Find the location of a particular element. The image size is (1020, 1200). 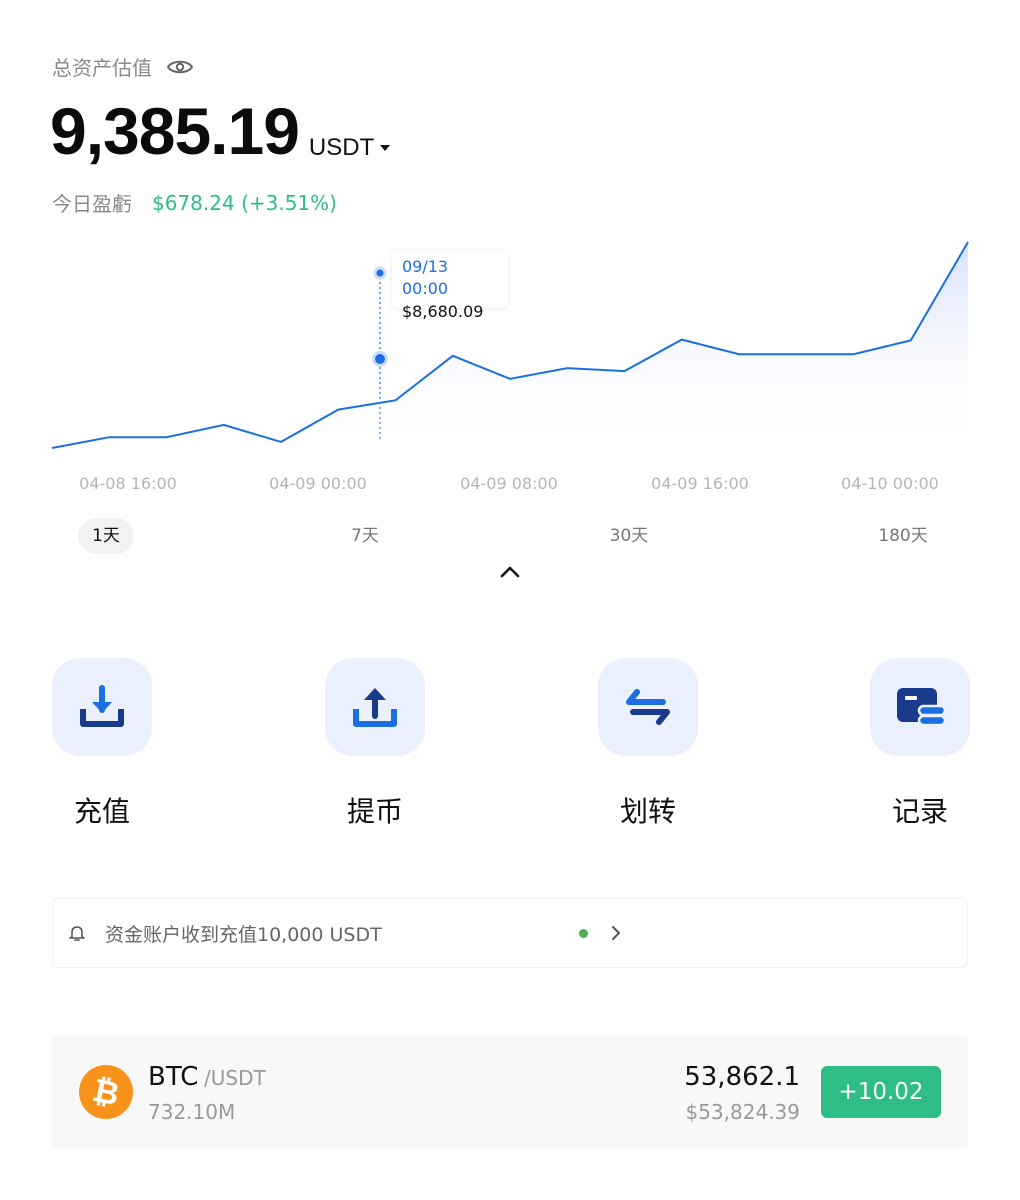

coin-volume: 732.10M is located at coordinates (192, 1112).